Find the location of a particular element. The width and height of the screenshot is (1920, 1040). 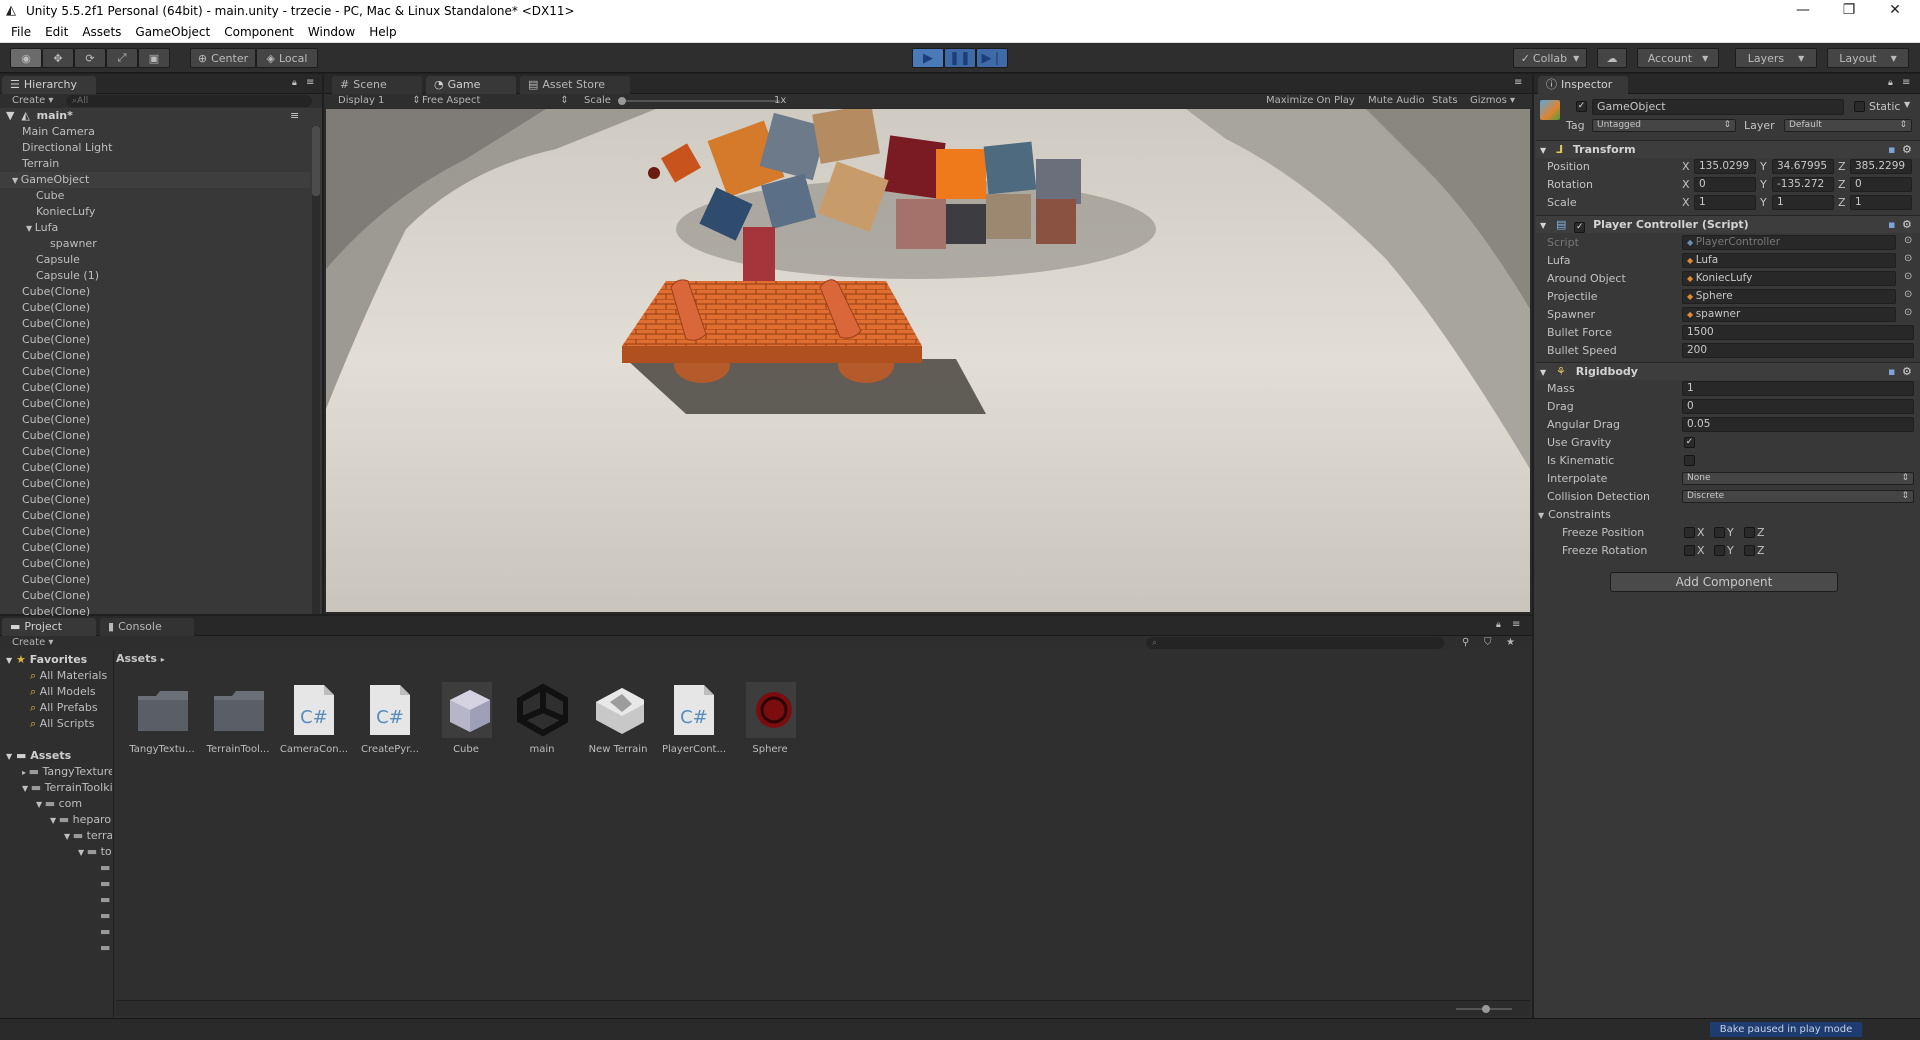

scale-y-field: 1 is located at coordinates (1803, 202).